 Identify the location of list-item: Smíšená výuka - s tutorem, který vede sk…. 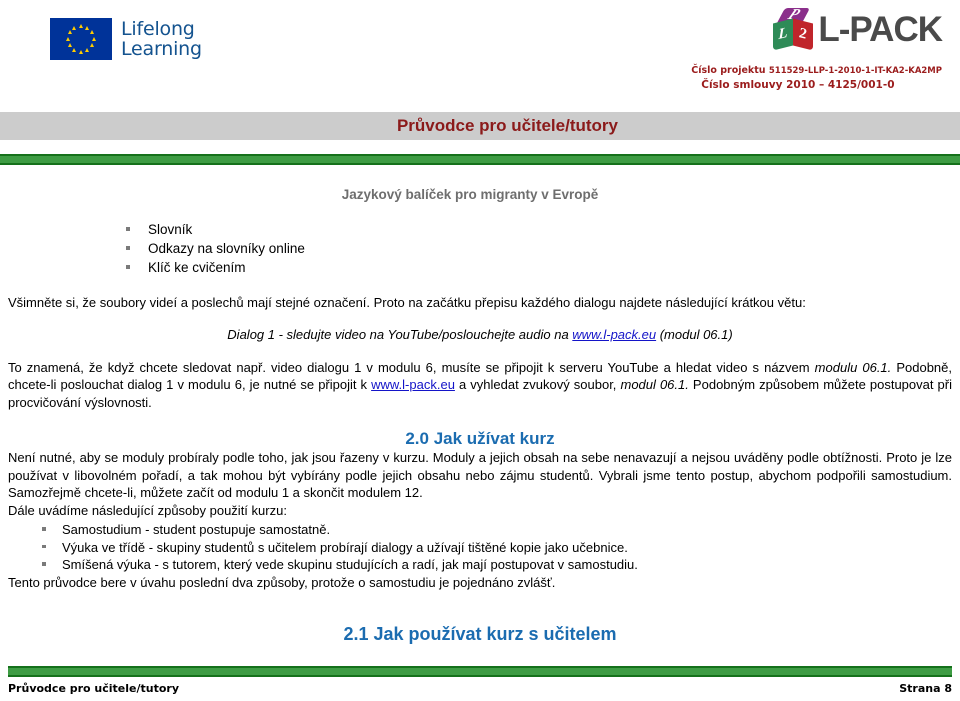
(494, 565).